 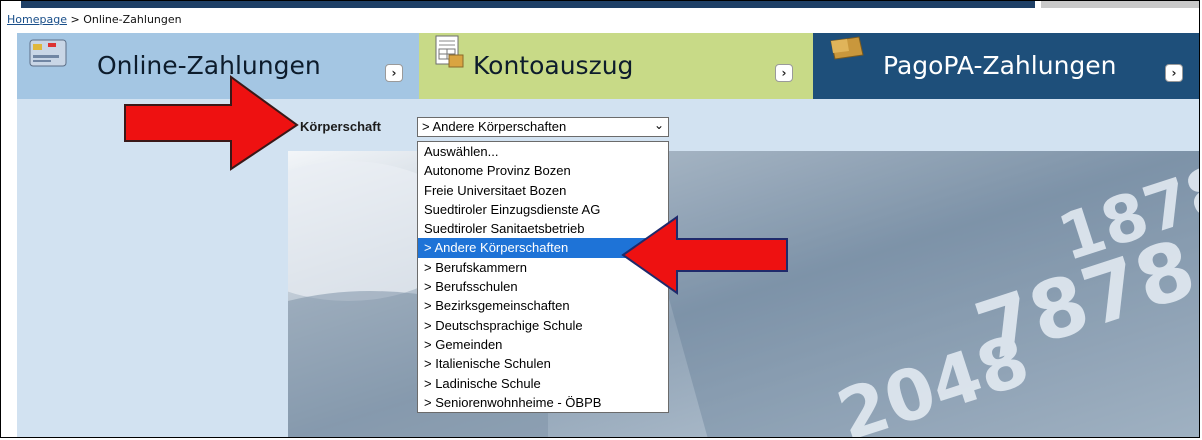 I want to click on dropdown-option: > Bezirksgemeinschaften, so click(x=543, y=305).